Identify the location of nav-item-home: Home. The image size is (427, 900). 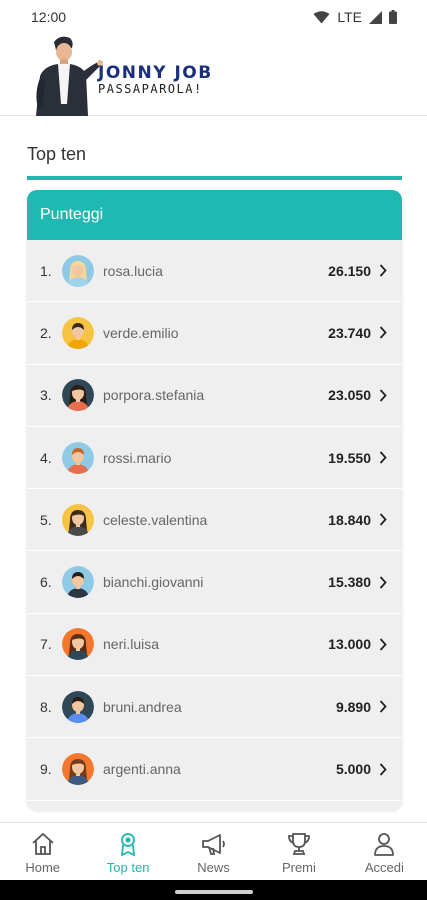
(42, 851).